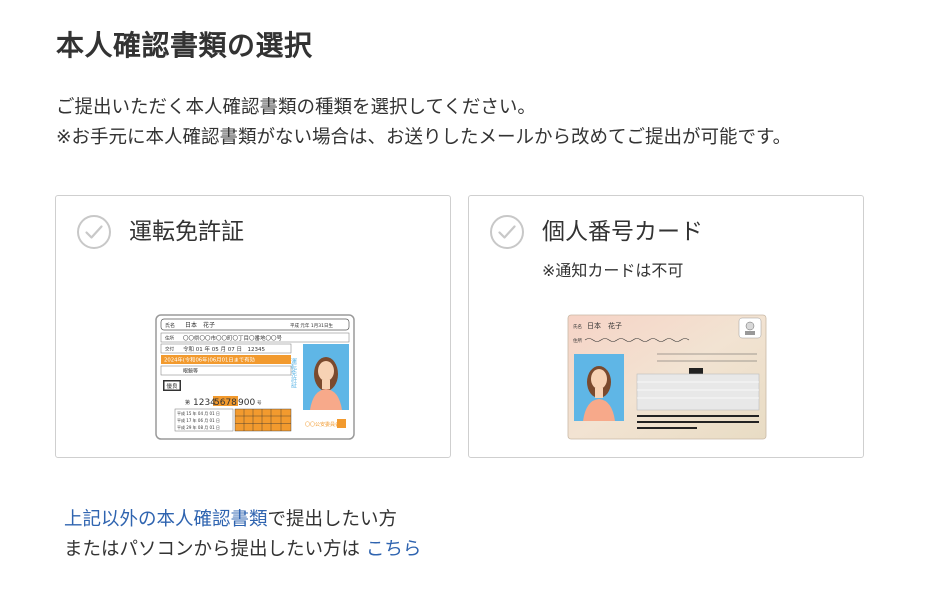  What do you see at coordinates (200, 325) in the screenshot?
I see `license-name: 日本 花子` at bounding box center [200, 325].